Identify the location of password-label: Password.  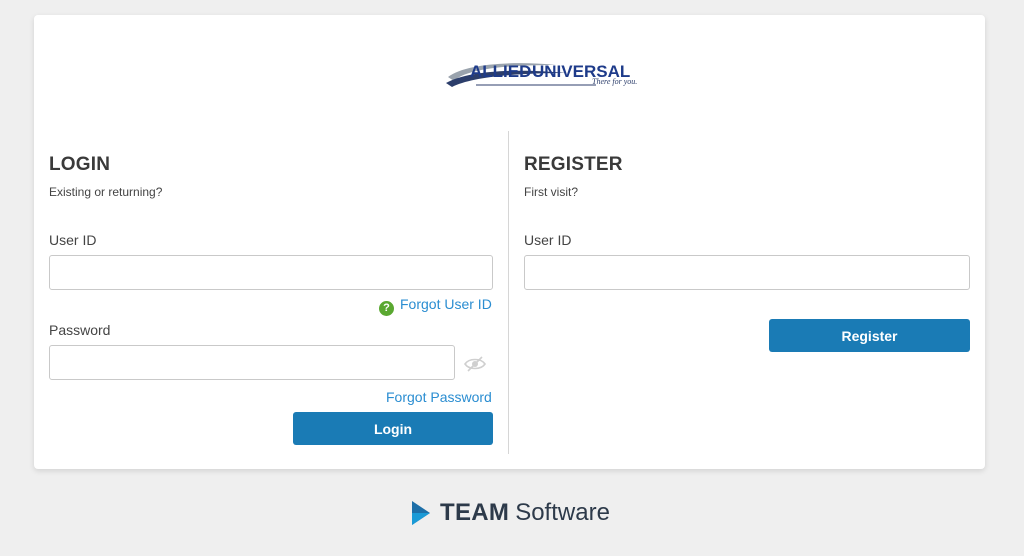
(80, 330).